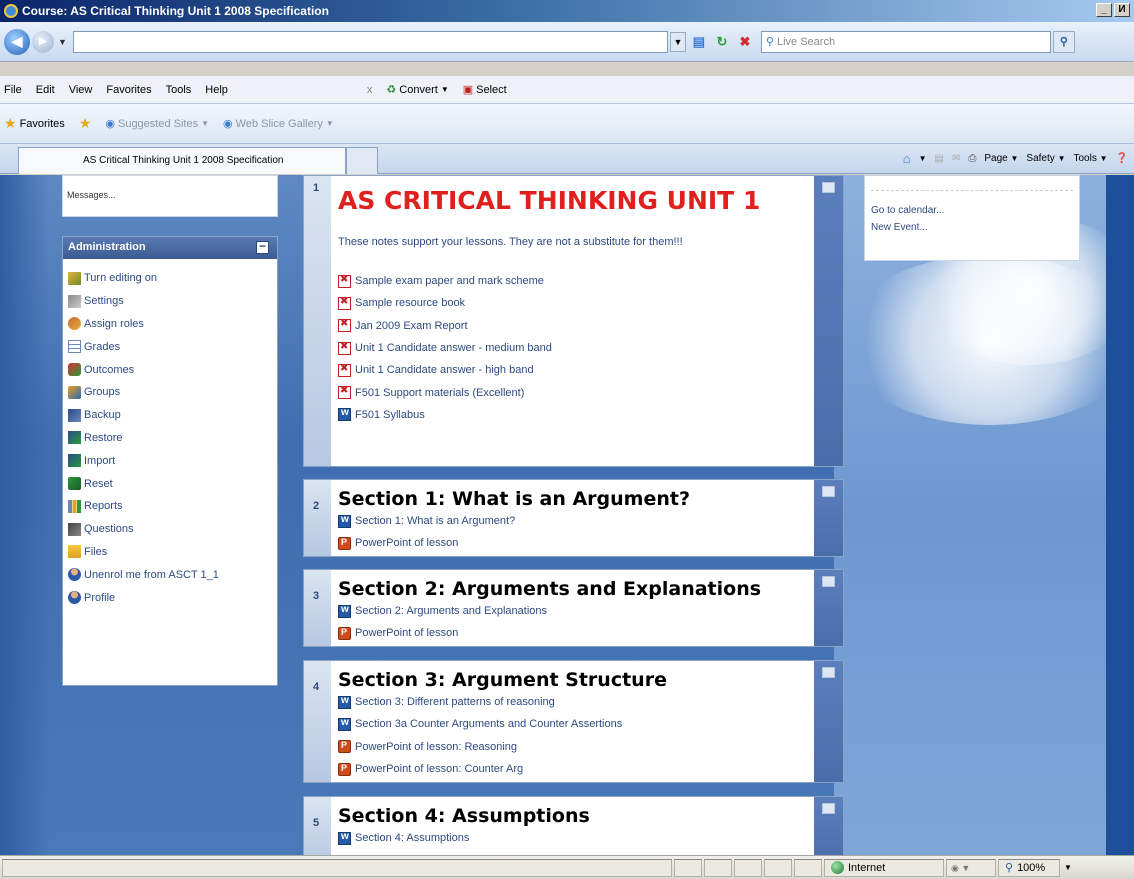 Image resolution: width=1134 pixels, height=879 pixels. I want to click on safety-menu: Safety ▼, so click(1045, 158).